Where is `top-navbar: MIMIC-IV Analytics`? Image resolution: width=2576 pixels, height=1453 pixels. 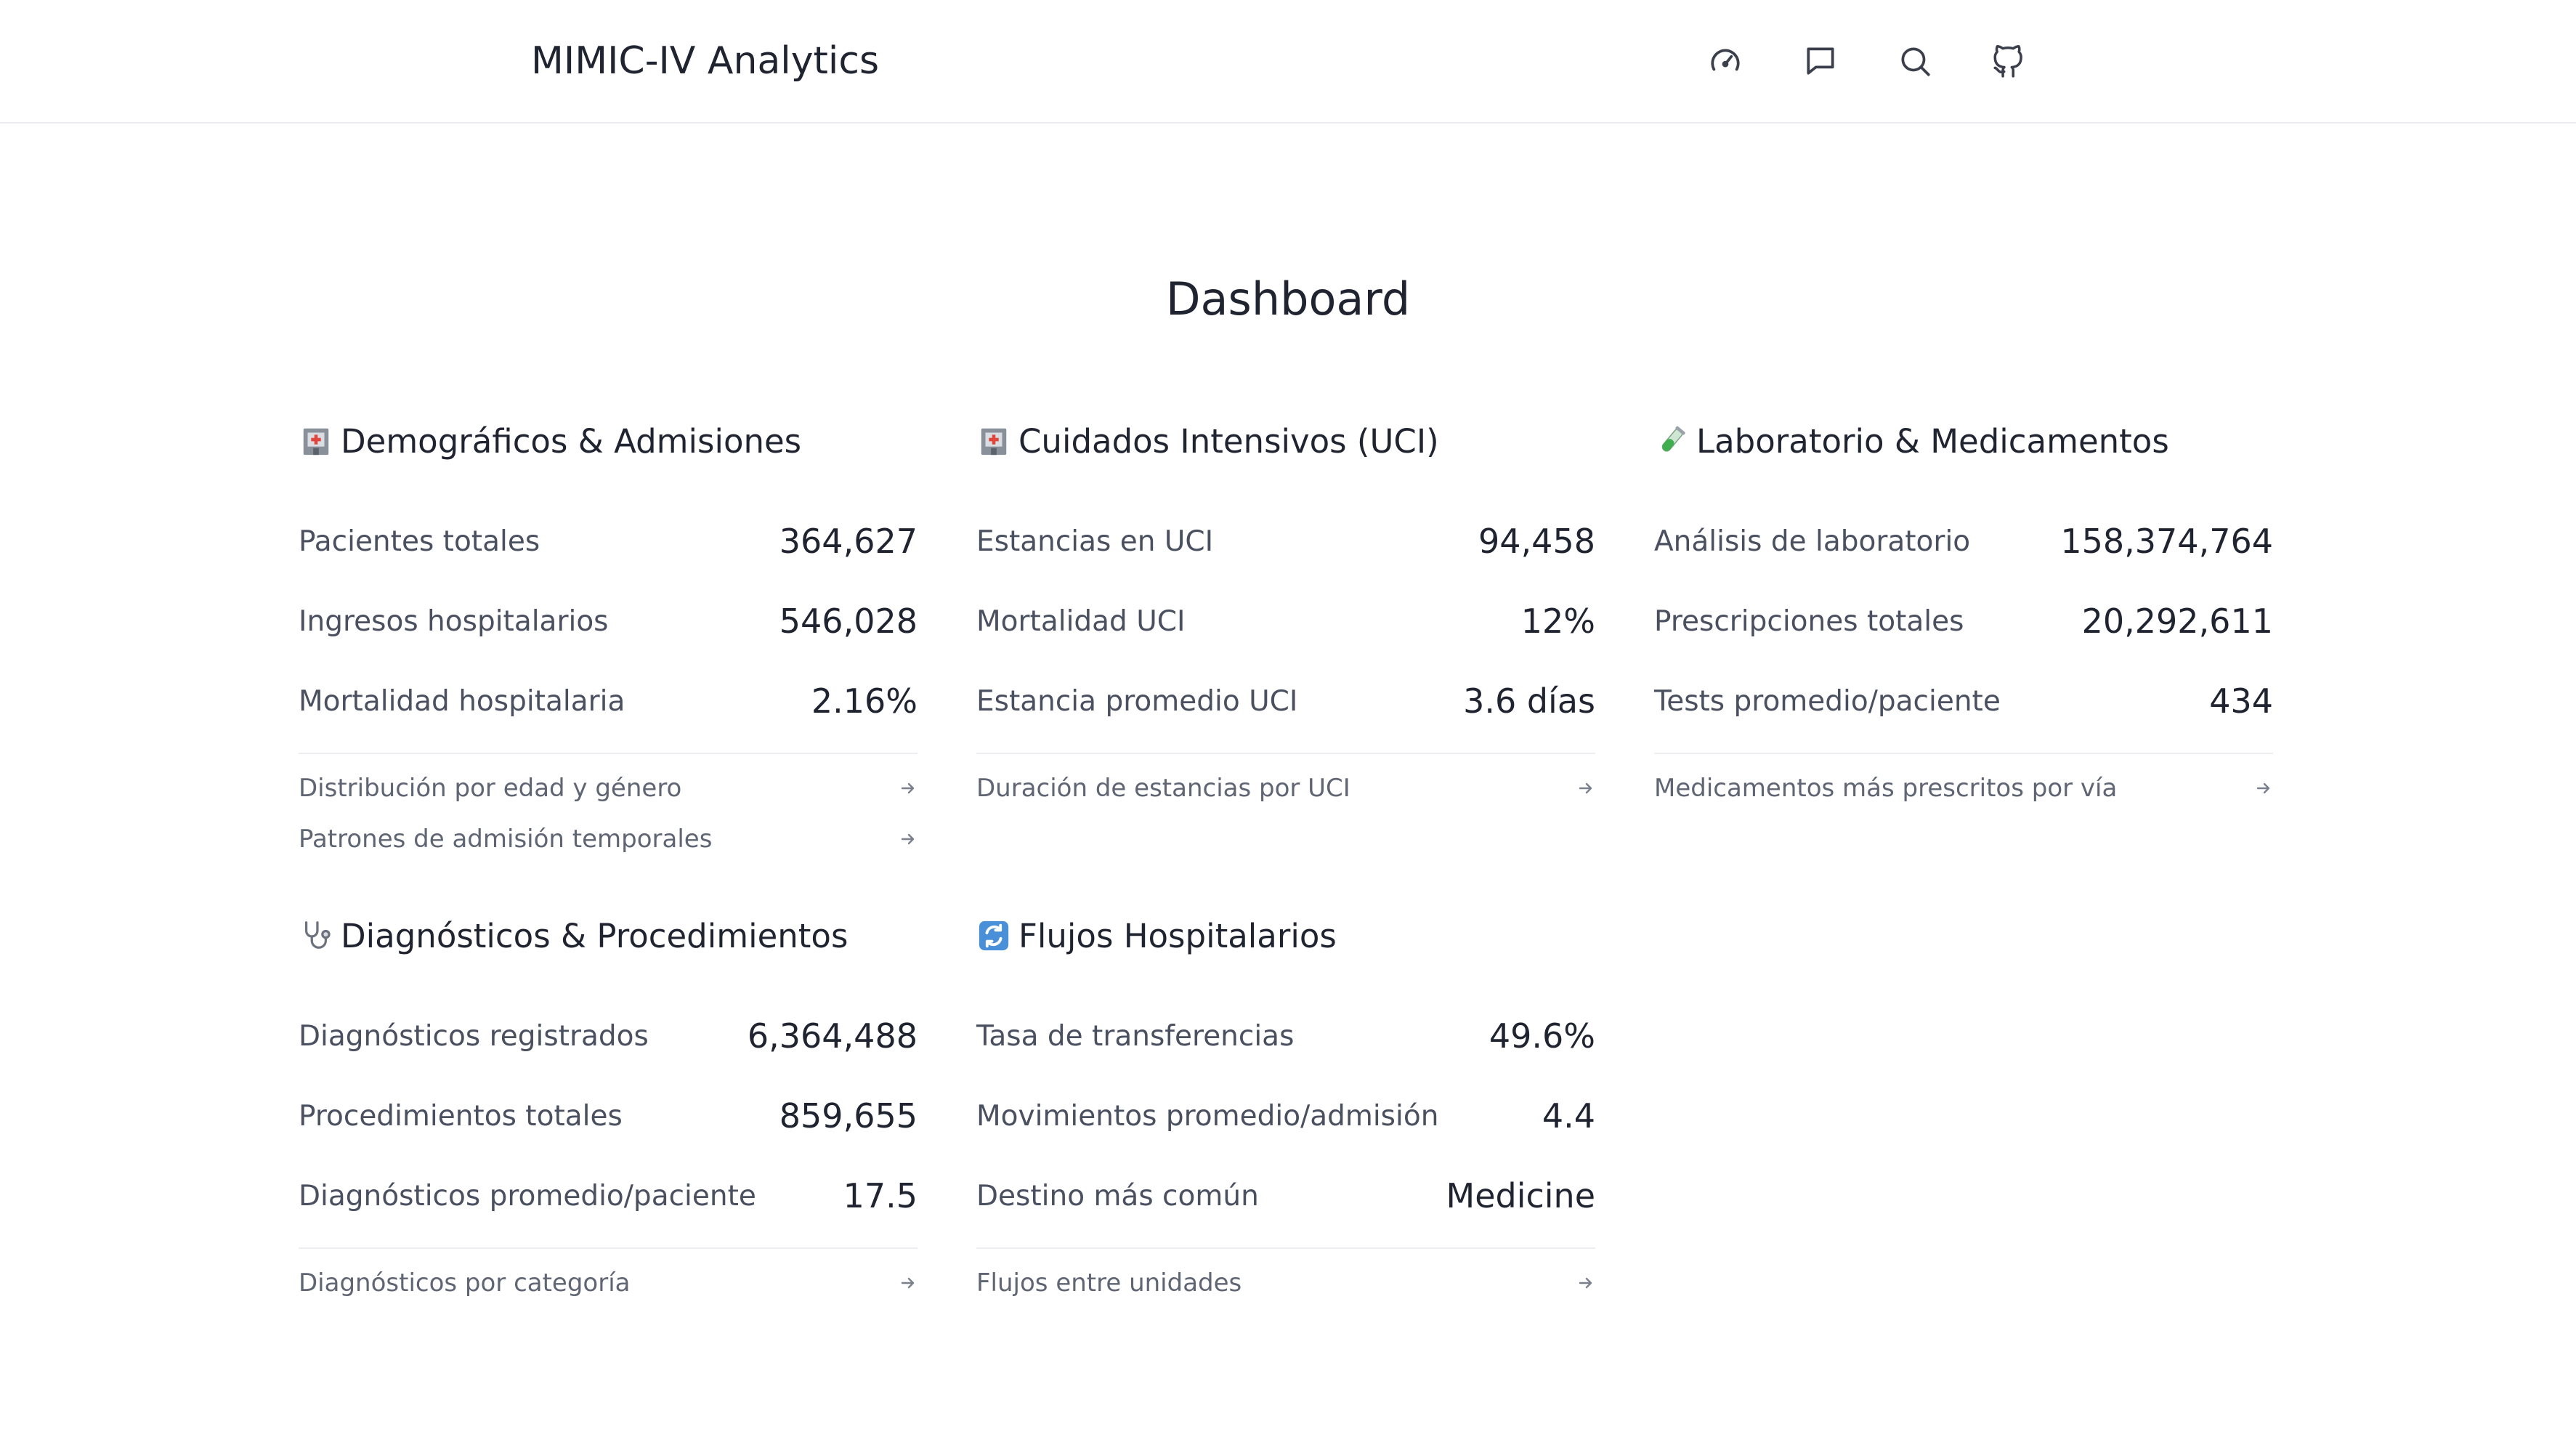 top-navbar: MIMIC-IV Analytics is located at coordinates (1288, 62).